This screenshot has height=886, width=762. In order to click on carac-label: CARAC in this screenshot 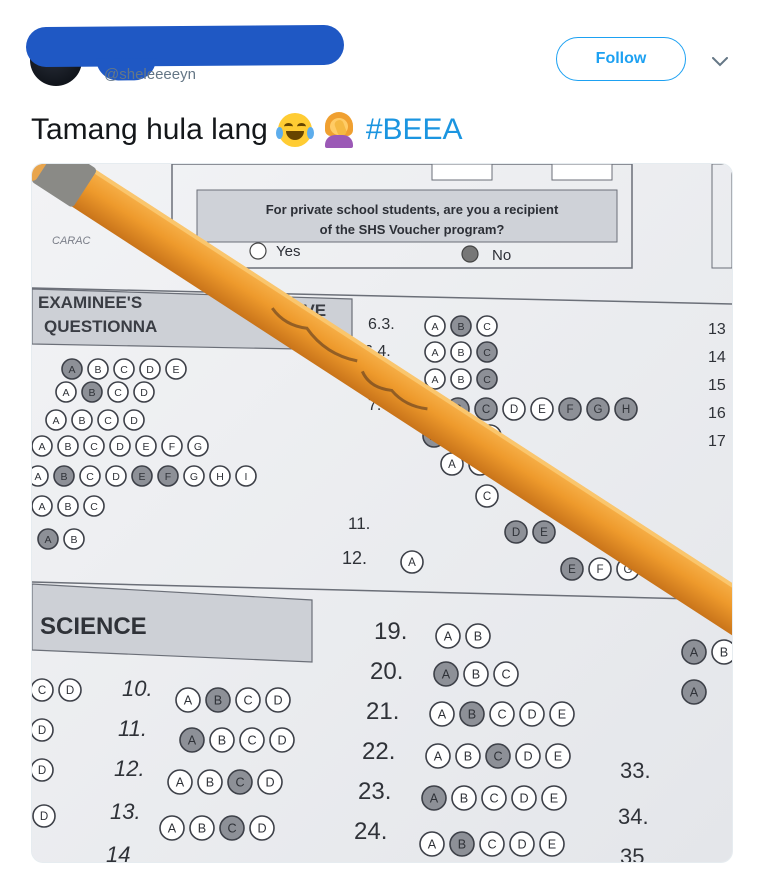, I will do `click(71, 241)`.